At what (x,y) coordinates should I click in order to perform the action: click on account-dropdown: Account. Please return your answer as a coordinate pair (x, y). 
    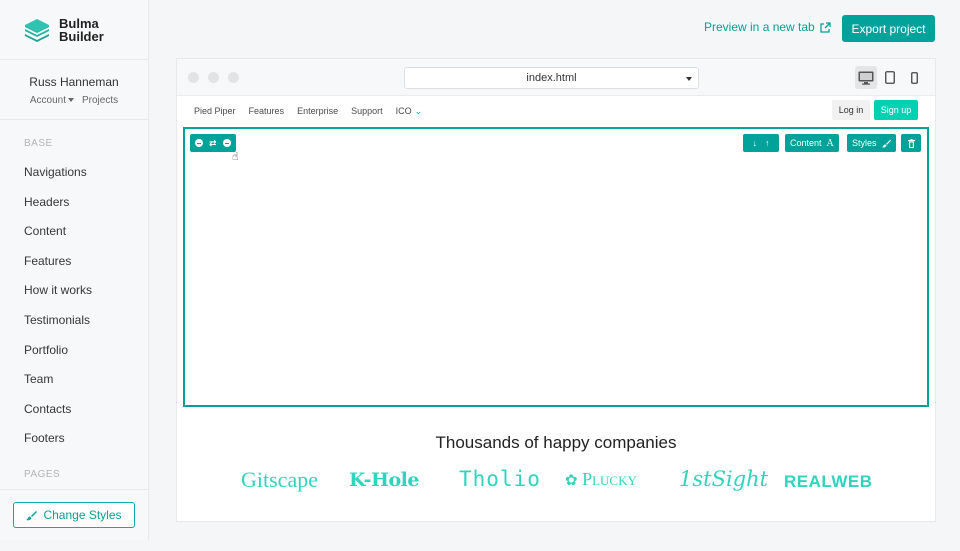
    Looking at the image, I should click on (52, 100).